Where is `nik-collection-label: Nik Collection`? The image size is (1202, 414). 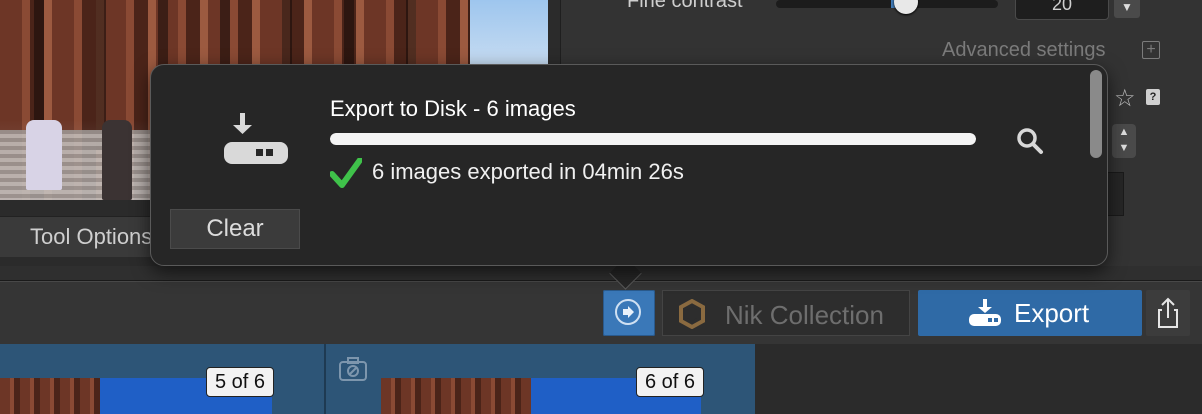 nik-collection-label: Nik Collection is located at coordinates (804, 315).